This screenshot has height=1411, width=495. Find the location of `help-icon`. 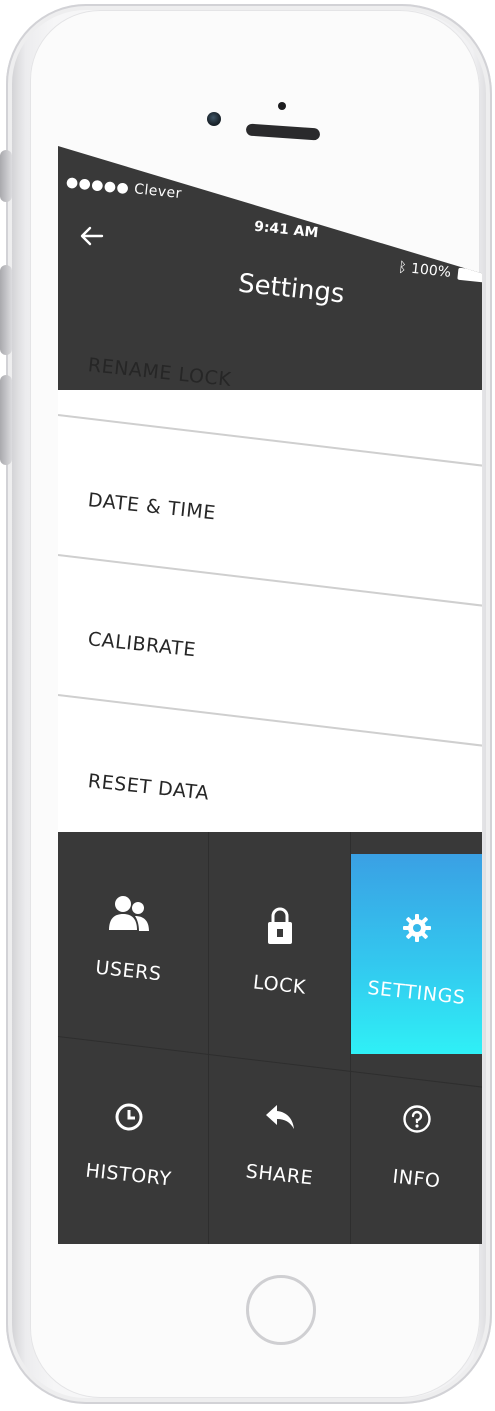

help-icon is located at coordinates (416, 1119).